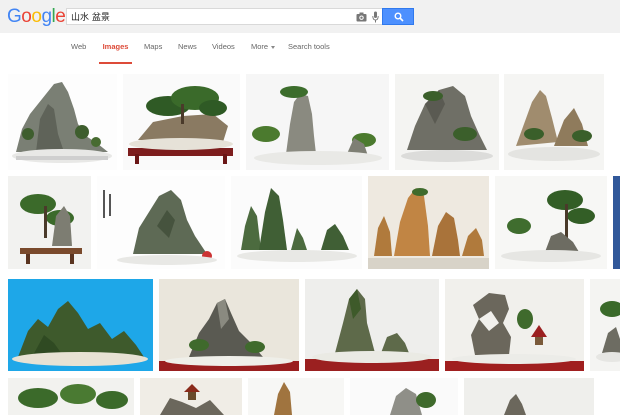 Image resolution: width=620 pixels, height=415 pixels. What do you see at coordinates (46, 16) in the screenshot?
I see `logo-letter: g` at bounding box center [46, 16].